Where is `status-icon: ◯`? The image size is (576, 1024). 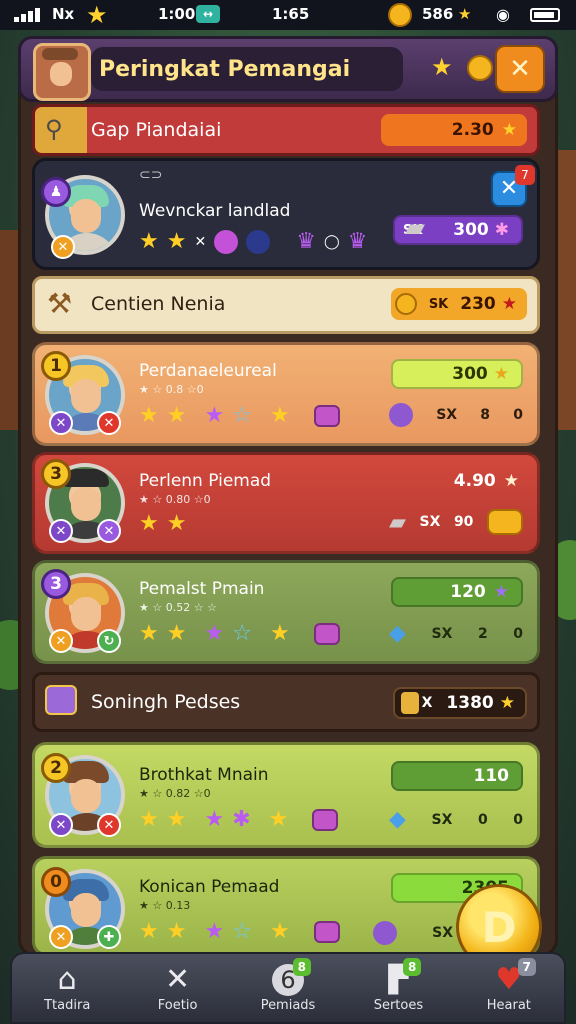 status-icon: ◯ is located at coordinates (331, 241).